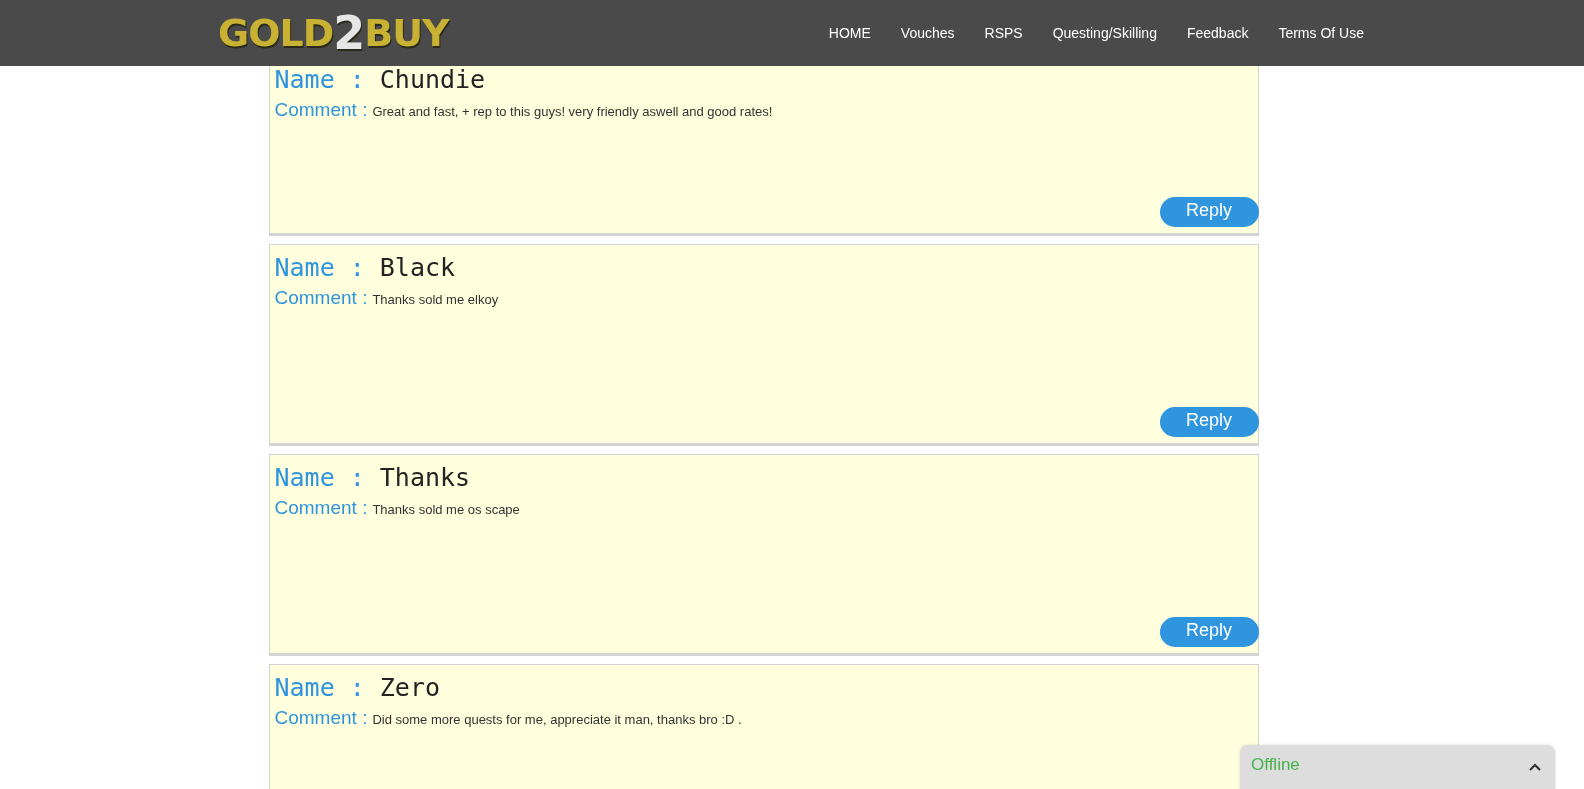 The width and height of the screenshot is (1584, 789). I want to click on comment-text: Thanks sold me os scape, so click(446, 509).